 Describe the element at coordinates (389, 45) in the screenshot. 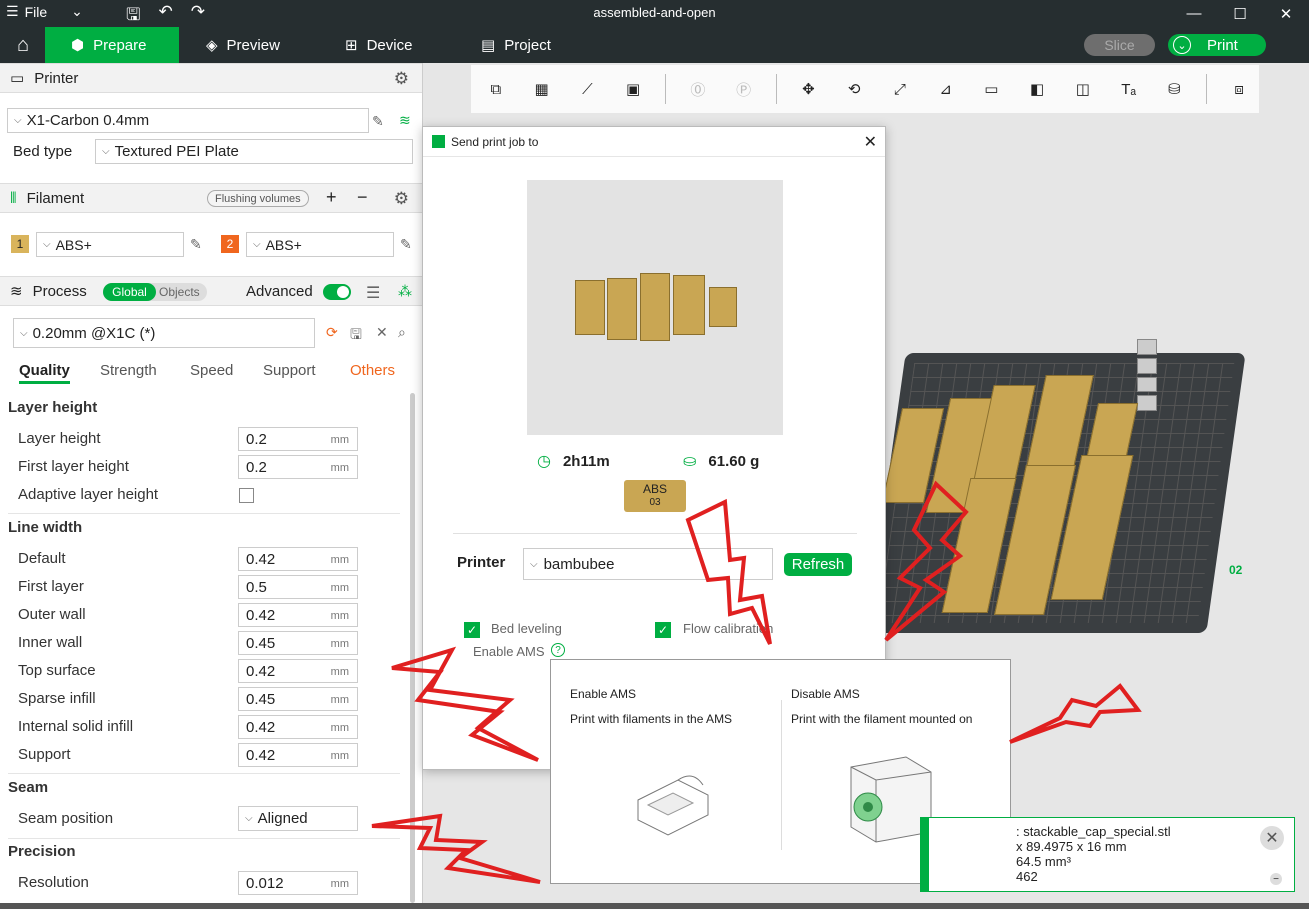

I see `tab-device-label: Device` at that location.